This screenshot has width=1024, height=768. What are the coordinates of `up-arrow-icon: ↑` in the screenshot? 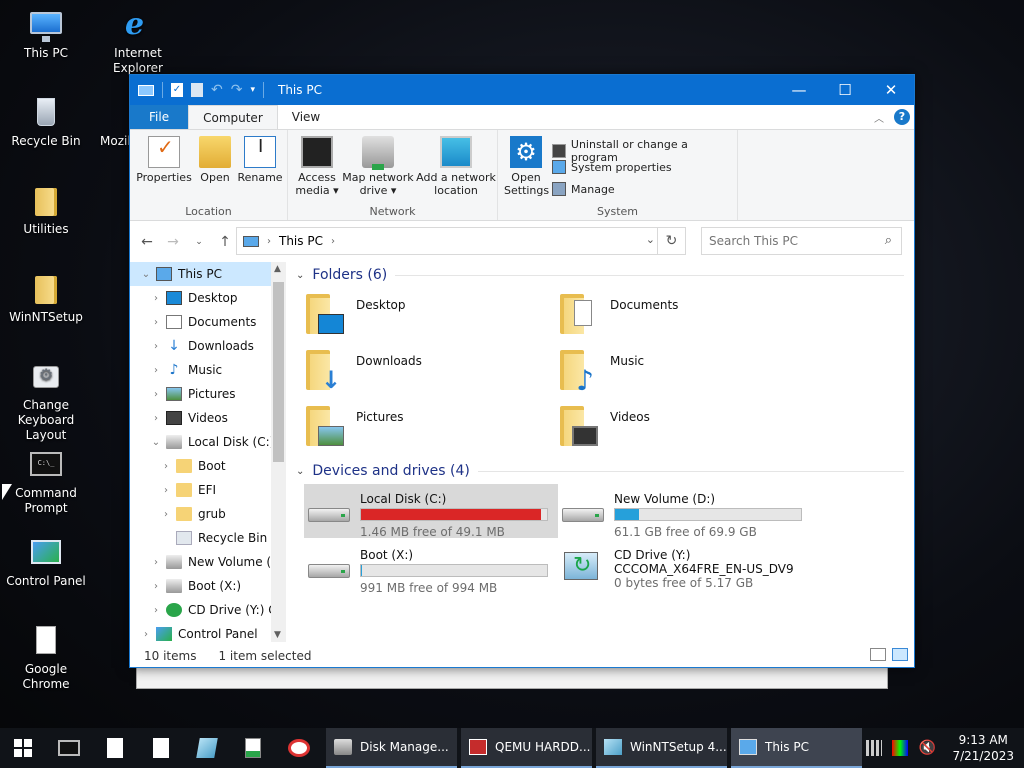 It's located at (225, 242).